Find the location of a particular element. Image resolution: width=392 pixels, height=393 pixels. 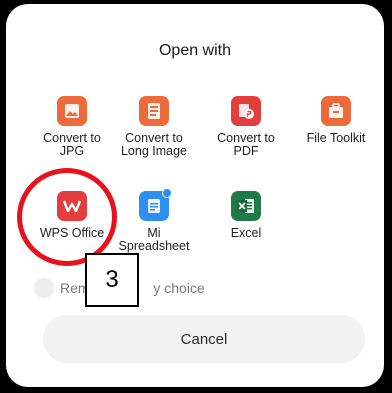

app-file-toolkit: File Toolkit is located at coordinates (336, 120).